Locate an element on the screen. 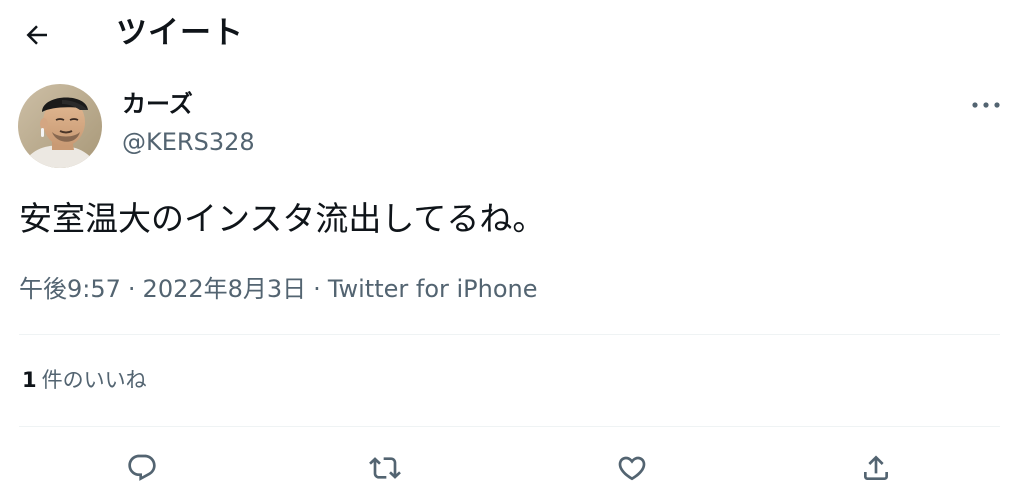 The width and height of the screenshot is (1024, 500). tweet-text: 安室温大のインスタ流出してるね。 is located at coordinates (282, 218).